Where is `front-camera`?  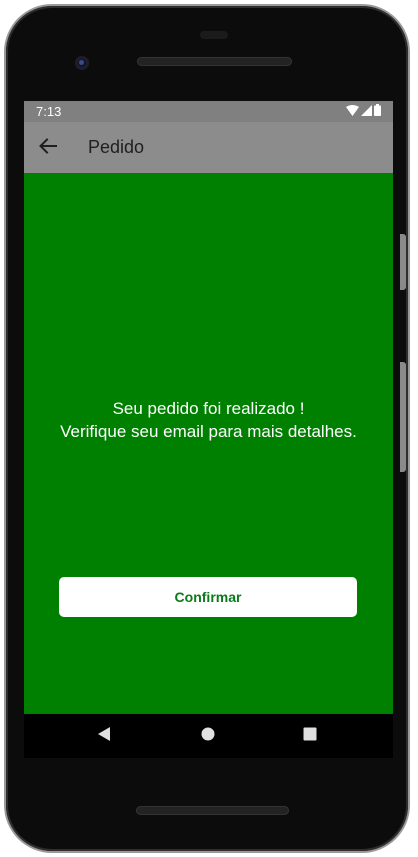 front-camera is located at coordinates (82, 63).